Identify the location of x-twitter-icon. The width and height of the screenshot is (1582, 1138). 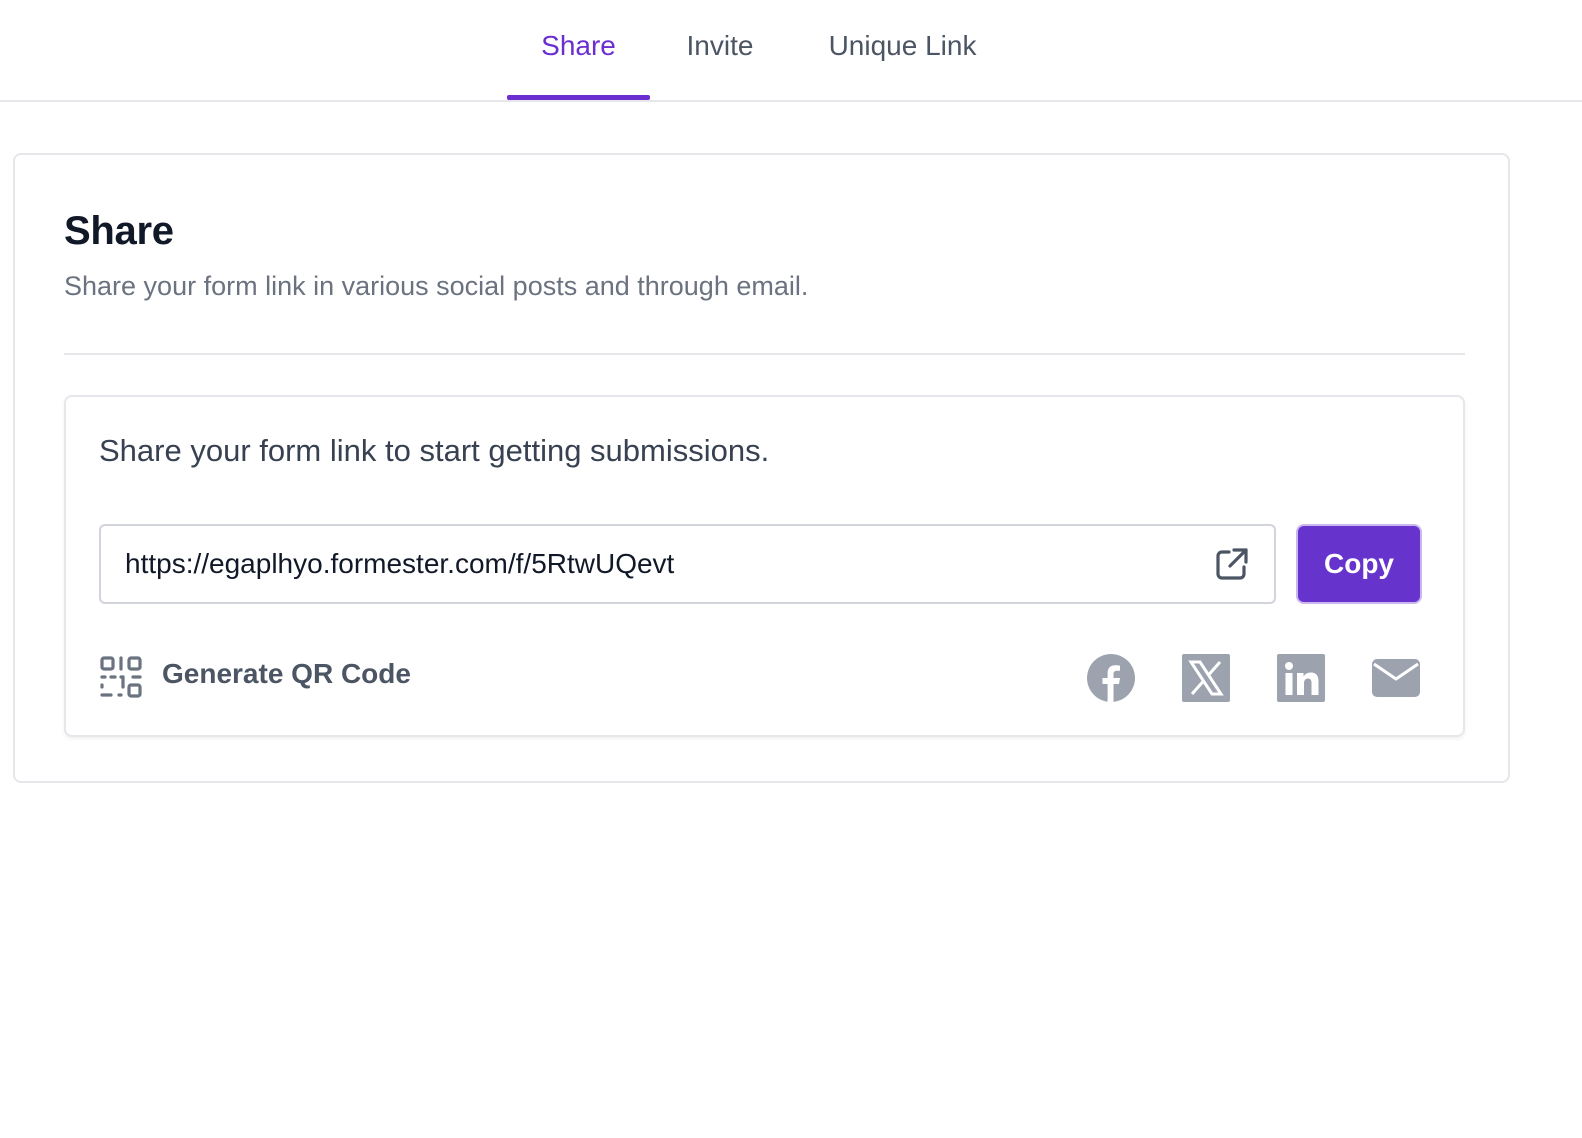
(1206, 678).